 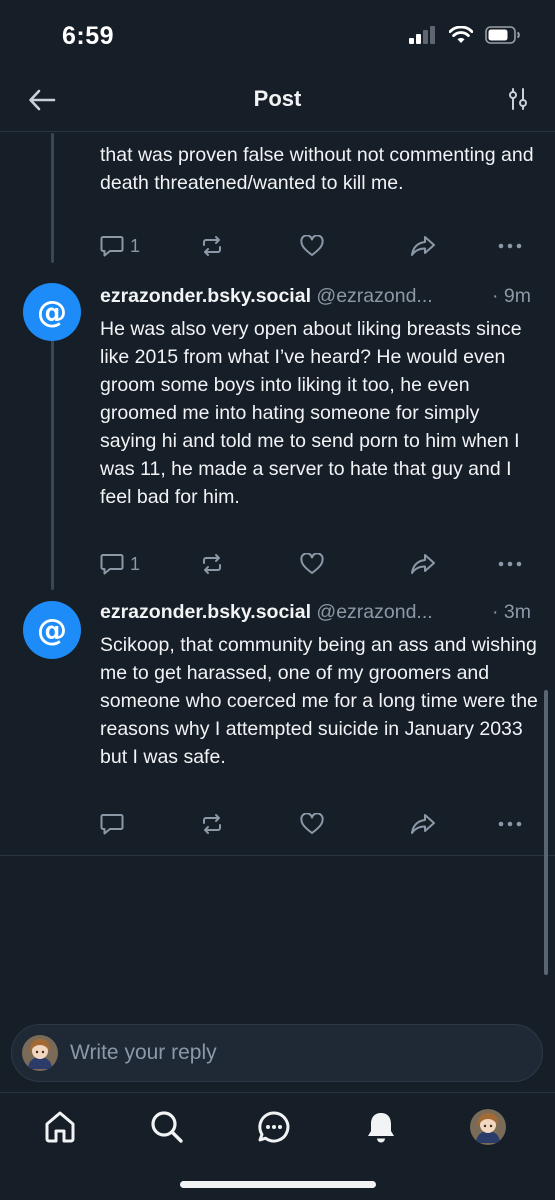 What do you see at coordinates (502, 35) in the screenshot?
I see `battery-icon` at bounding box center [502, 35].